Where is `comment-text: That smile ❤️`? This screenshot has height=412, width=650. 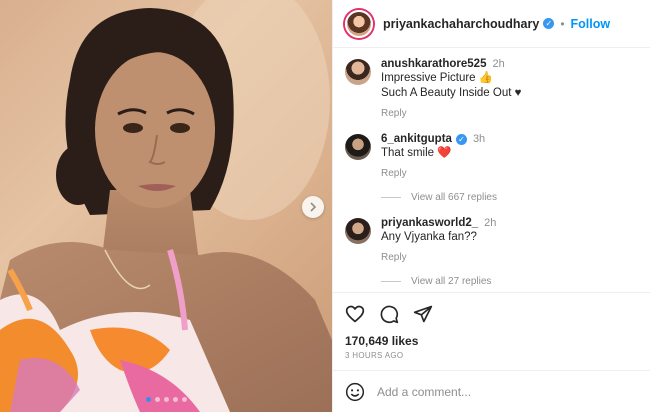
comment-text: That smile ❤️ is located at coordinates (416, 153).